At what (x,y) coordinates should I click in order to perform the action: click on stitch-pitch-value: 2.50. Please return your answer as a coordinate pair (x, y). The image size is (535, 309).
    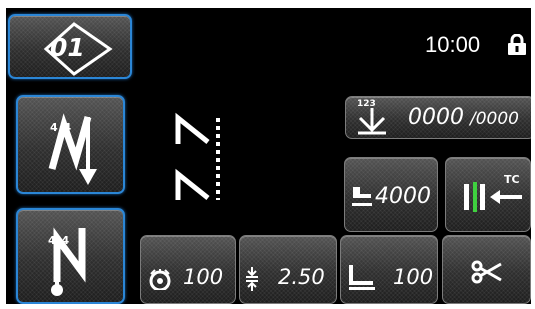
    Looking at the image, I should click on (301, 277).